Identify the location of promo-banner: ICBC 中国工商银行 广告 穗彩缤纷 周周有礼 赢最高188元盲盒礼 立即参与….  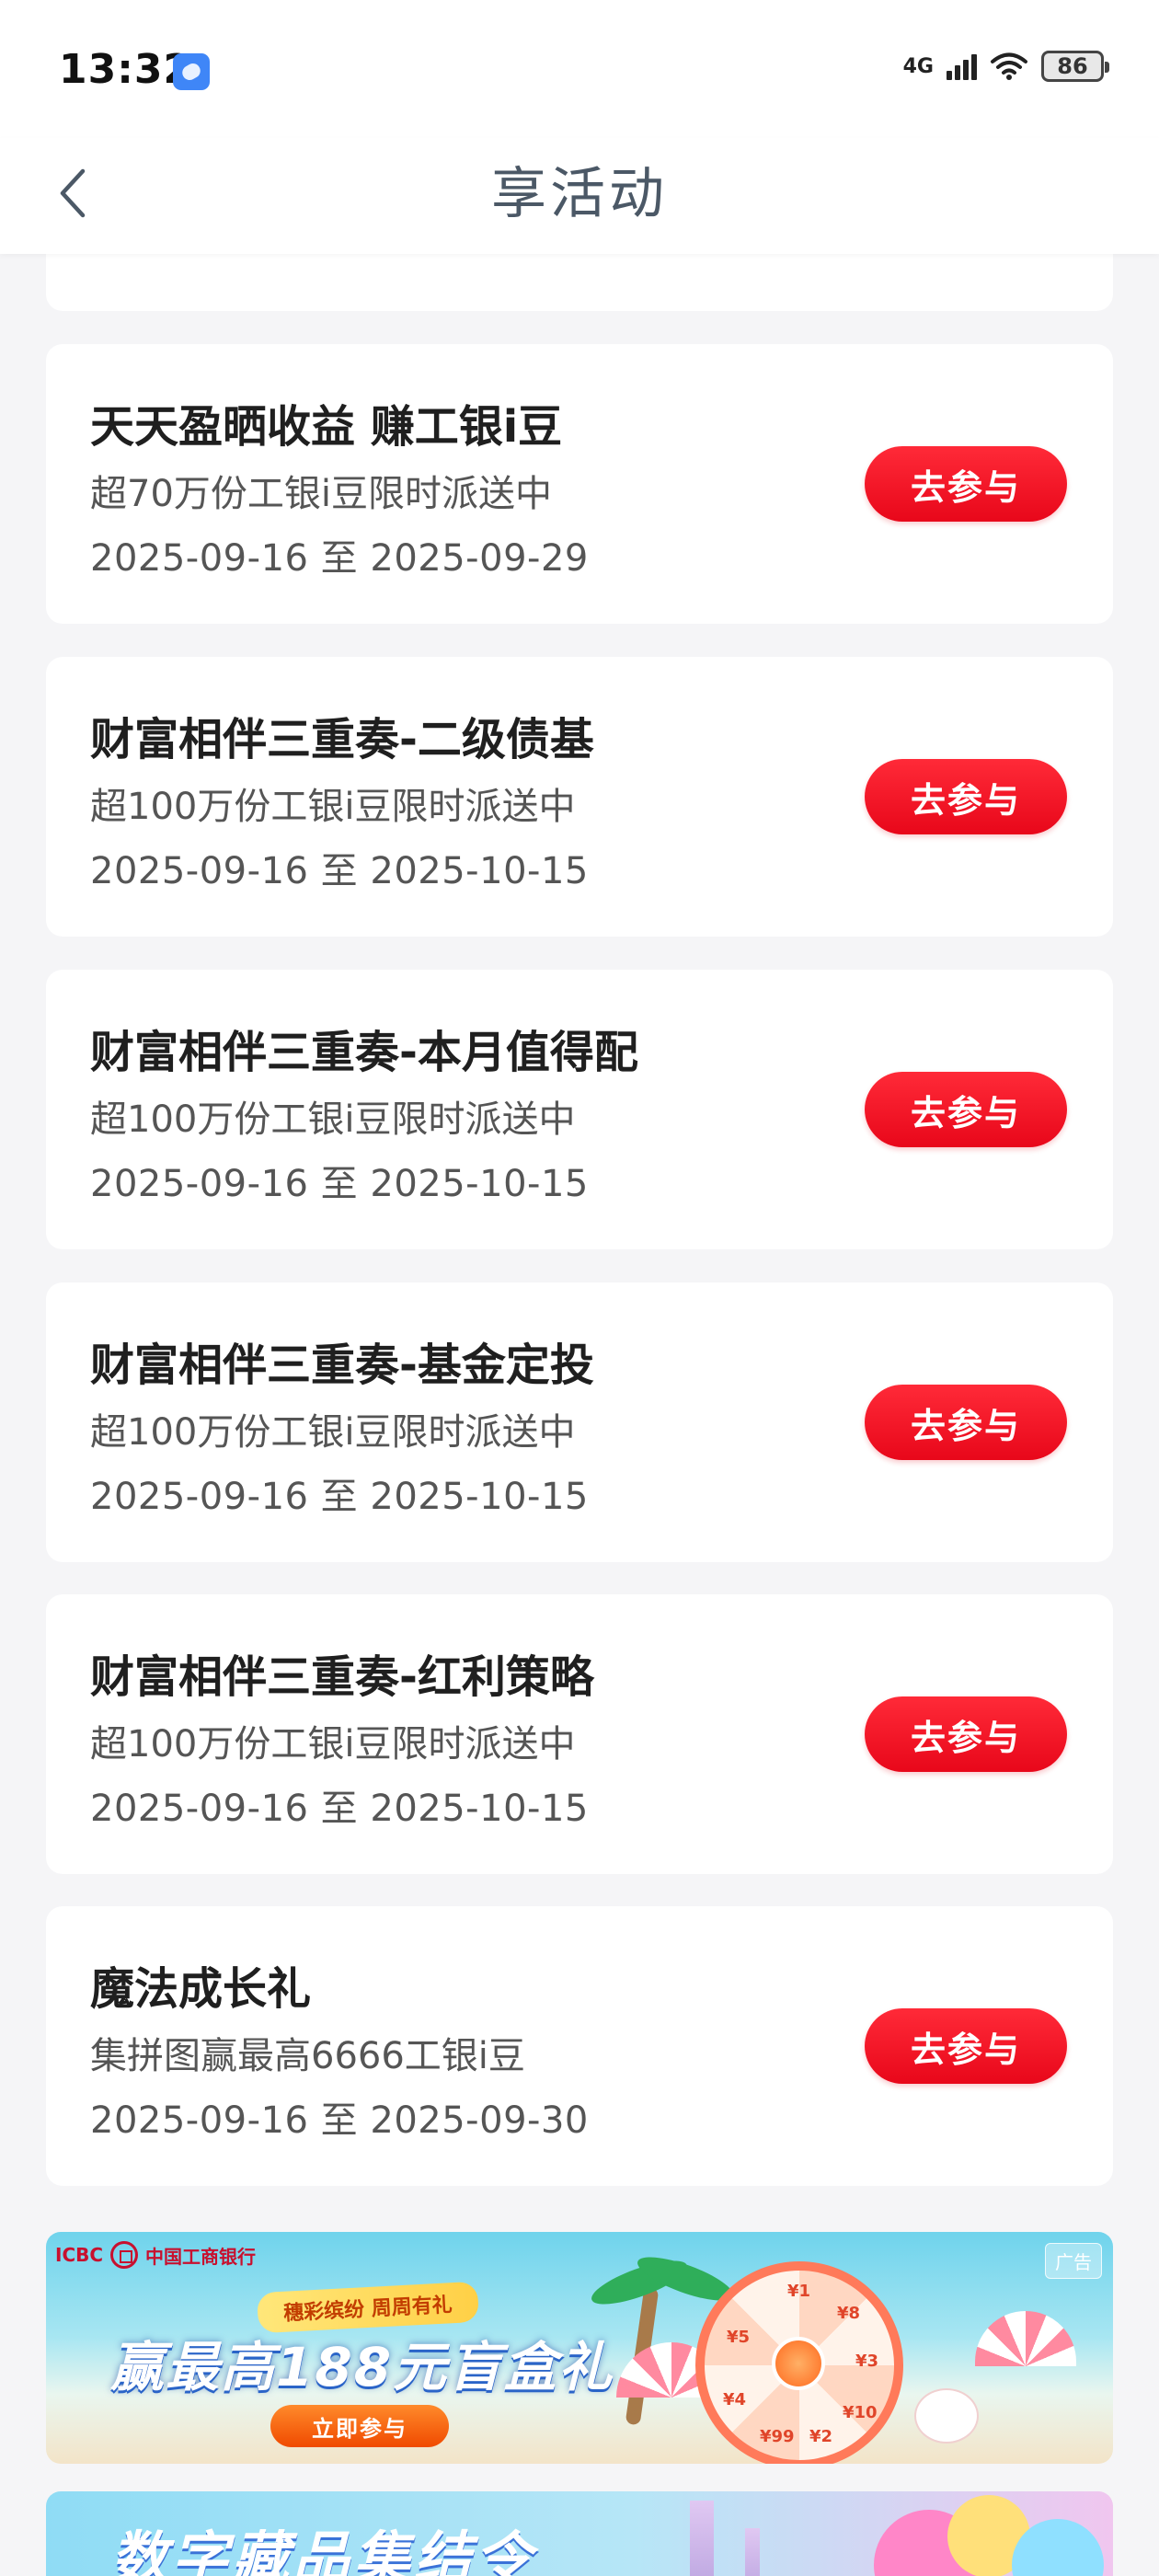
(579, 2348).